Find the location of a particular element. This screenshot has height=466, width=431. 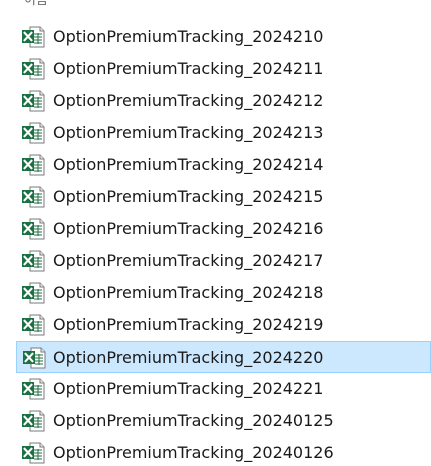

file-list-item: OptionPremiumTracking_2024213 is located at coordinates (215, 133).